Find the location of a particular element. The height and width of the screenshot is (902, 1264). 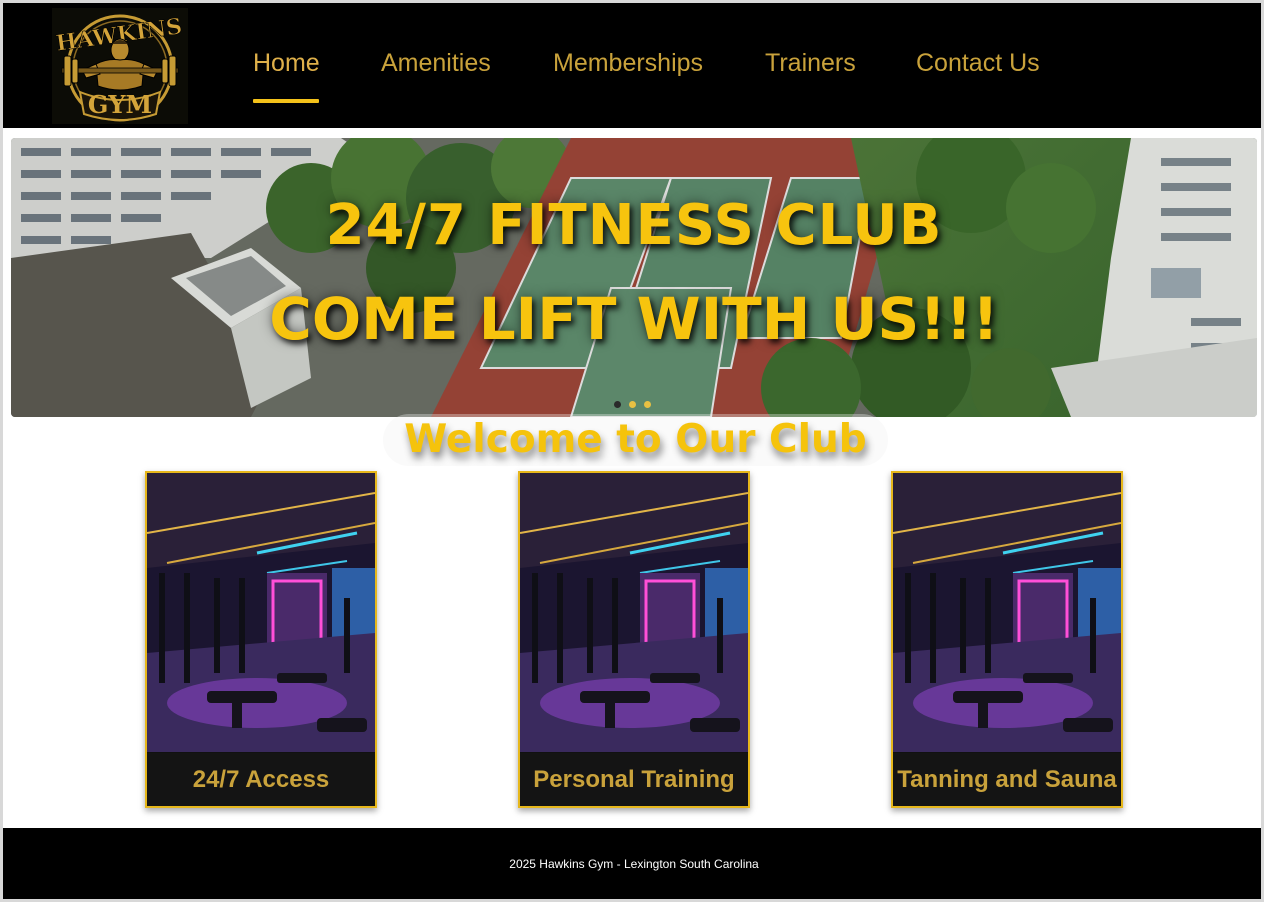

active-nav-indicator is located at coordinates (286, 101).